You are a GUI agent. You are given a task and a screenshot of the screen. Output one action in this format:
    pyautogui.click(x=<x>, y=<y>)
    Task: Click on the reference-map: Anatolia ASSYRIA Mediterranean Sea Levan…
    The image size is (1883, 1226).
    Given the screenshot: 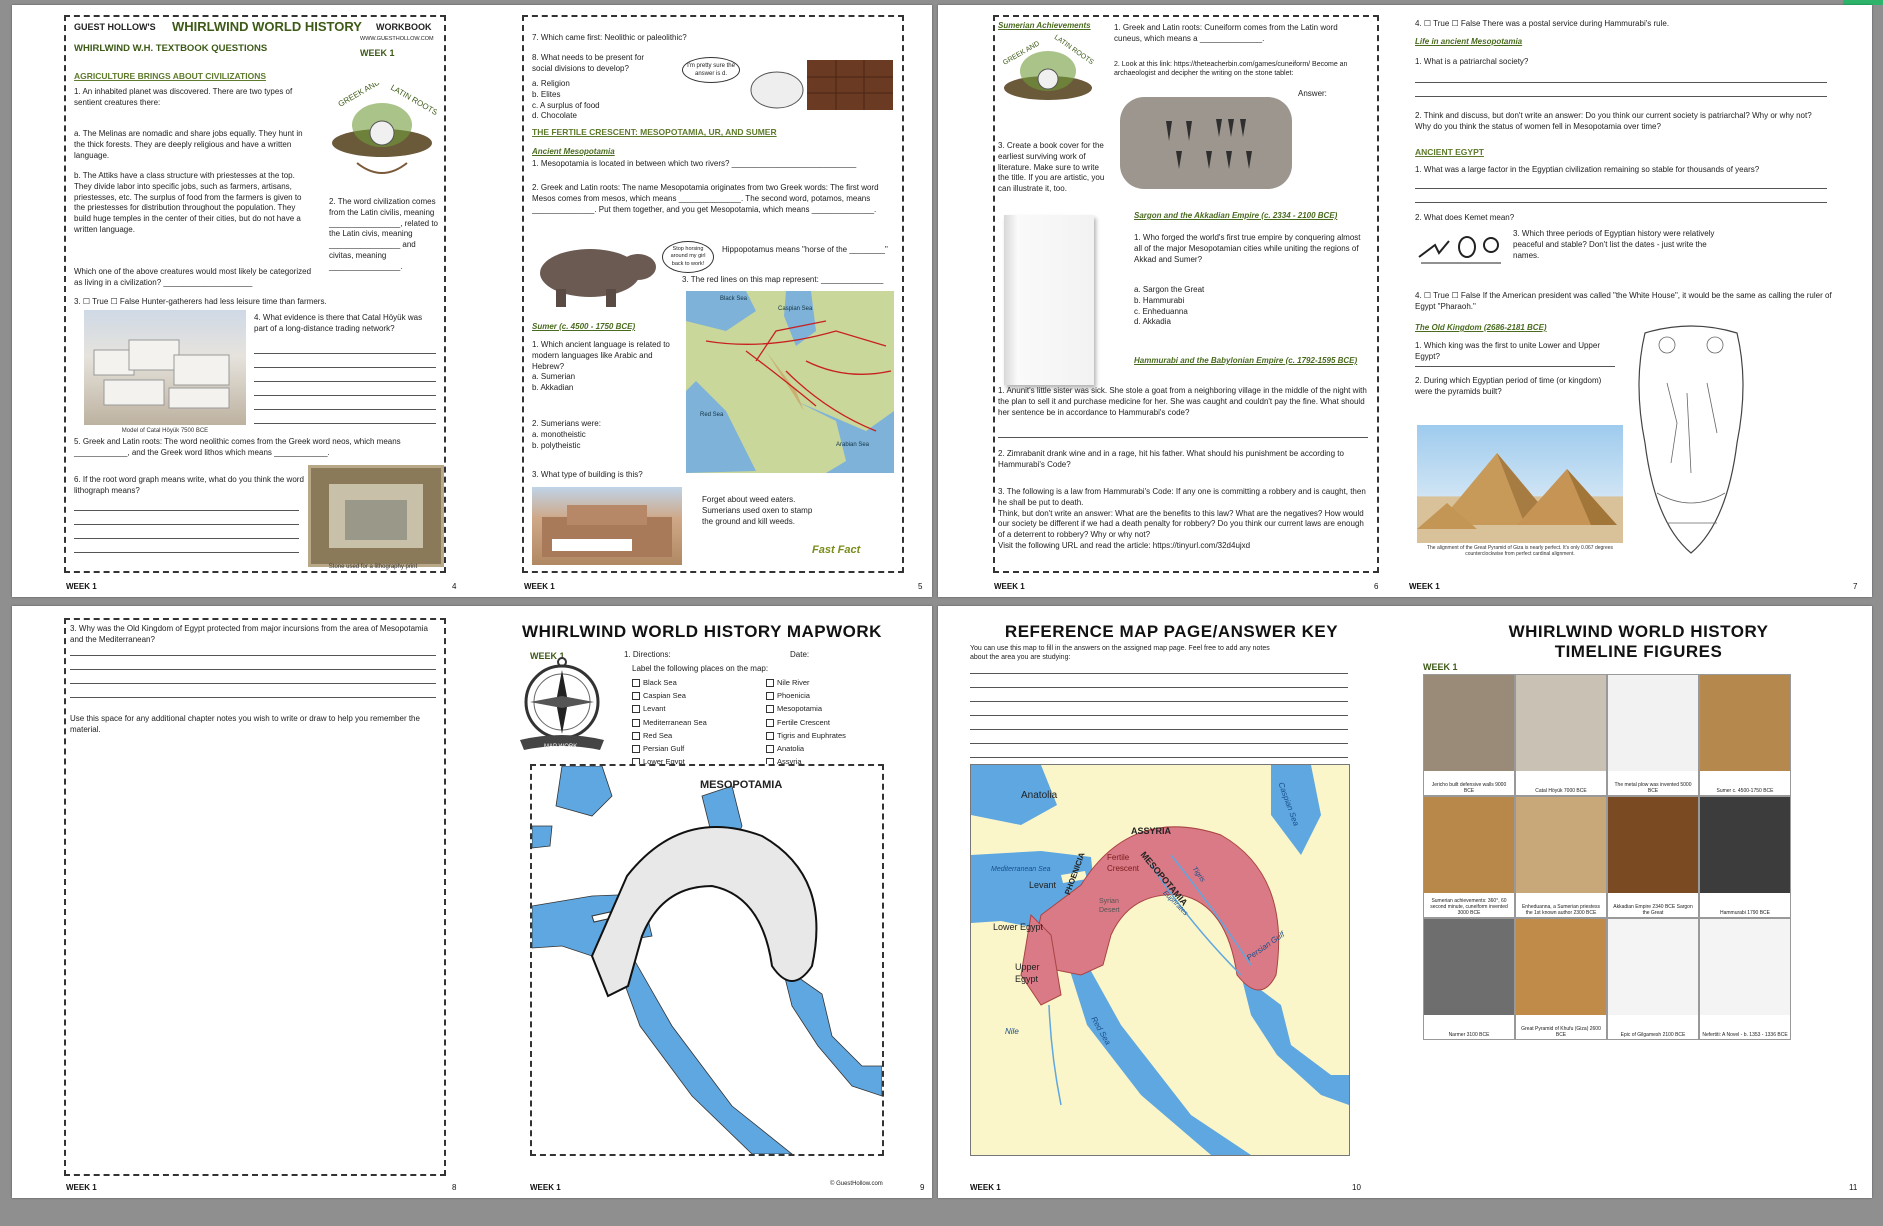 What is the action you would take?
    pyautogui.click(x=1160, y=960)
    